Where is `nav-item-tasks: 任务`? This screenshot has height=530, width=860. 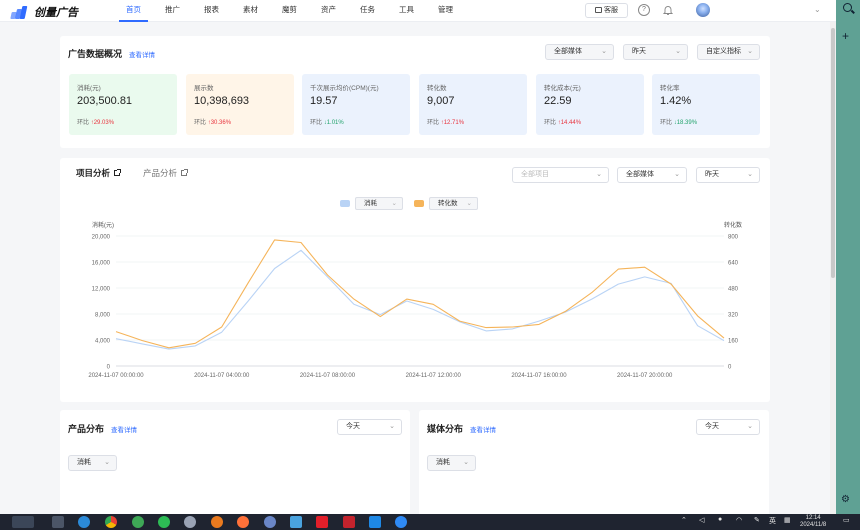
nav-item-tasks: 任务 is located at coordinates (367, 11).